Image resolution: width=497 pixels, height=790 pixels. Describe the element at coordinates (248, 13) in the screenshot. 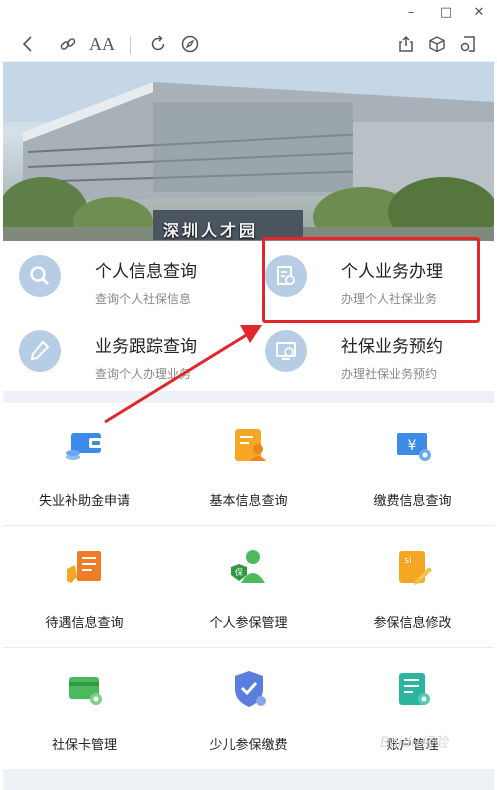

I see `window-titlebar: – □ ✕` at that location.